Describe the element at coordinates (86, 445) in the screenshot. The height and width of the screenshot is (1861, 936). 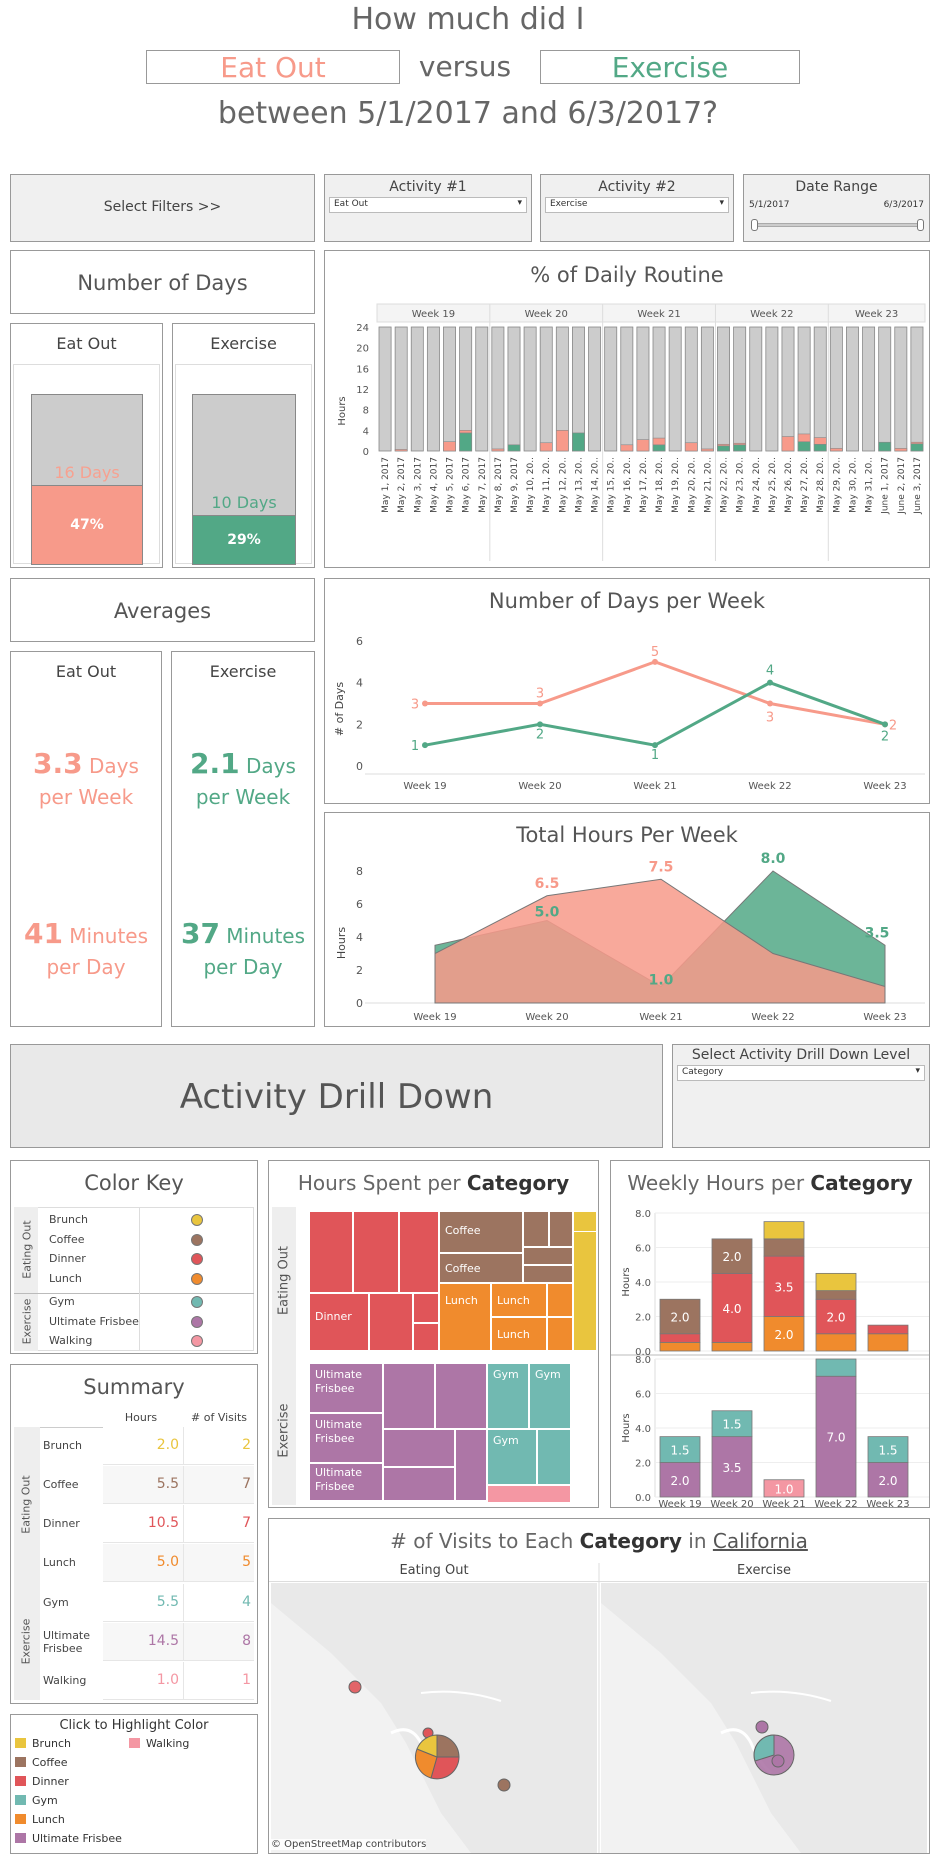
I see `eat-days-panel: Eat Out 16 Days 47%` at that location.